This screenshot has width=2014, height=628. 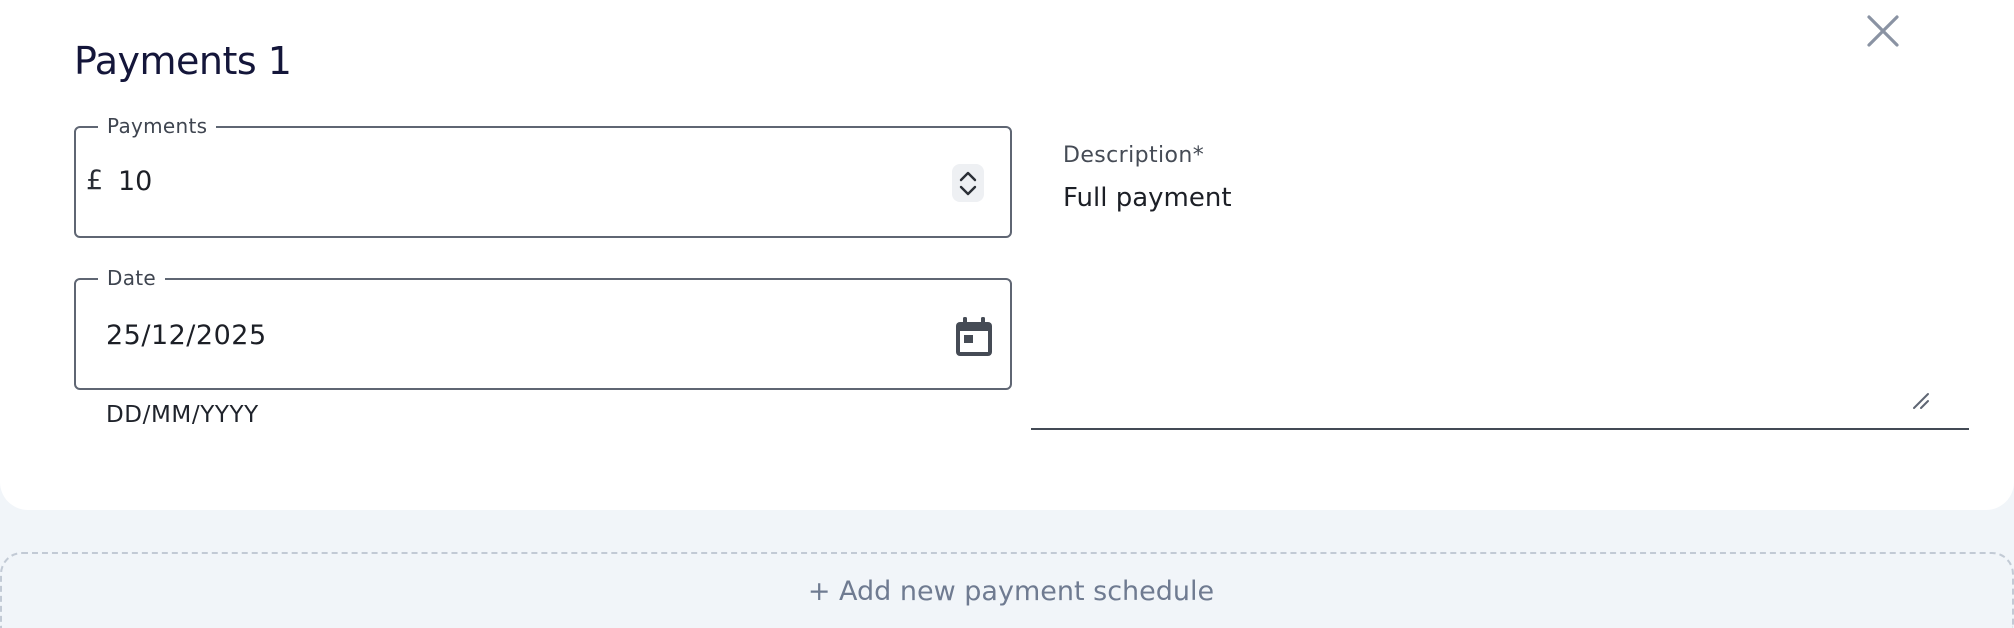 I want to click on payments-amount-input, so click(x=508, y=181).